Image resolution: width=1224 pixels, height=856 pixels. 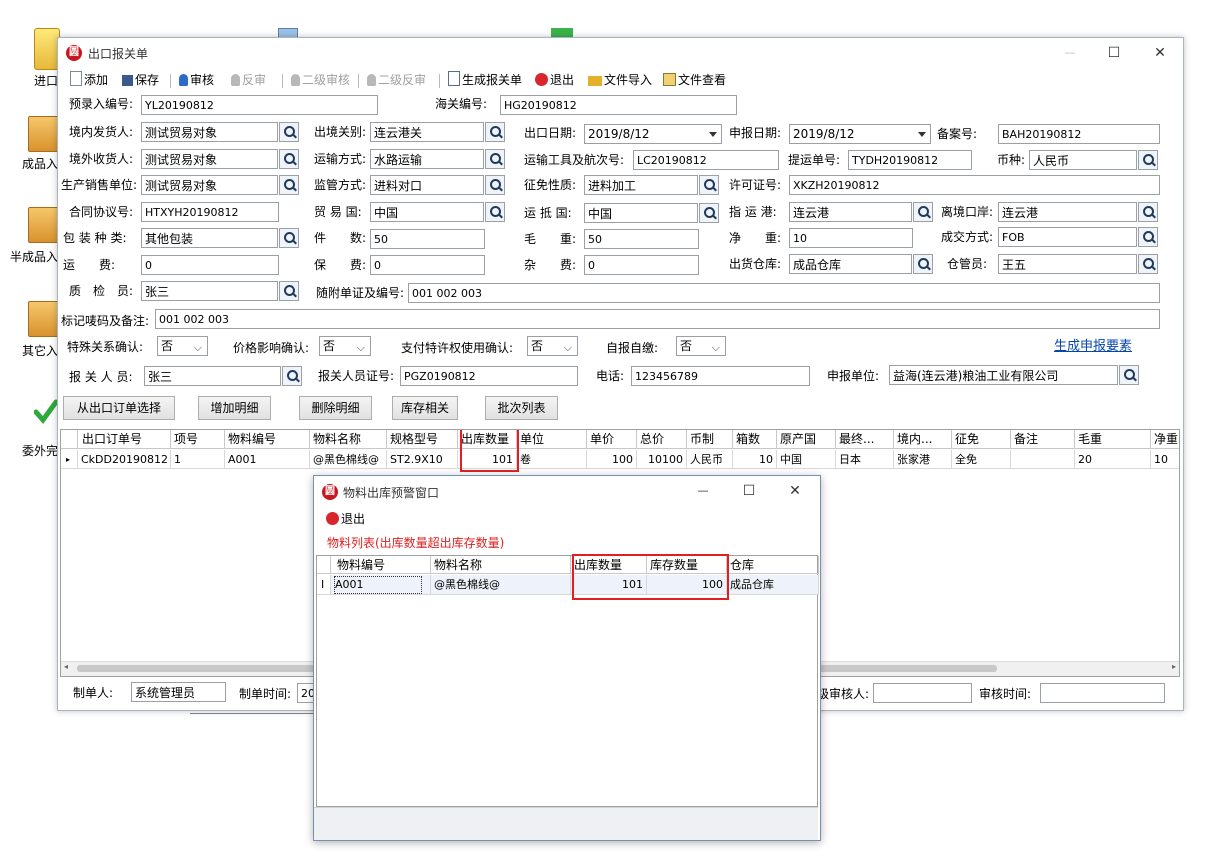 What do you see at coordinates (1093, 344) in the screenshot?
I see `generate-elements-link: 生成申报要素` at bounding box center [1093, 344].